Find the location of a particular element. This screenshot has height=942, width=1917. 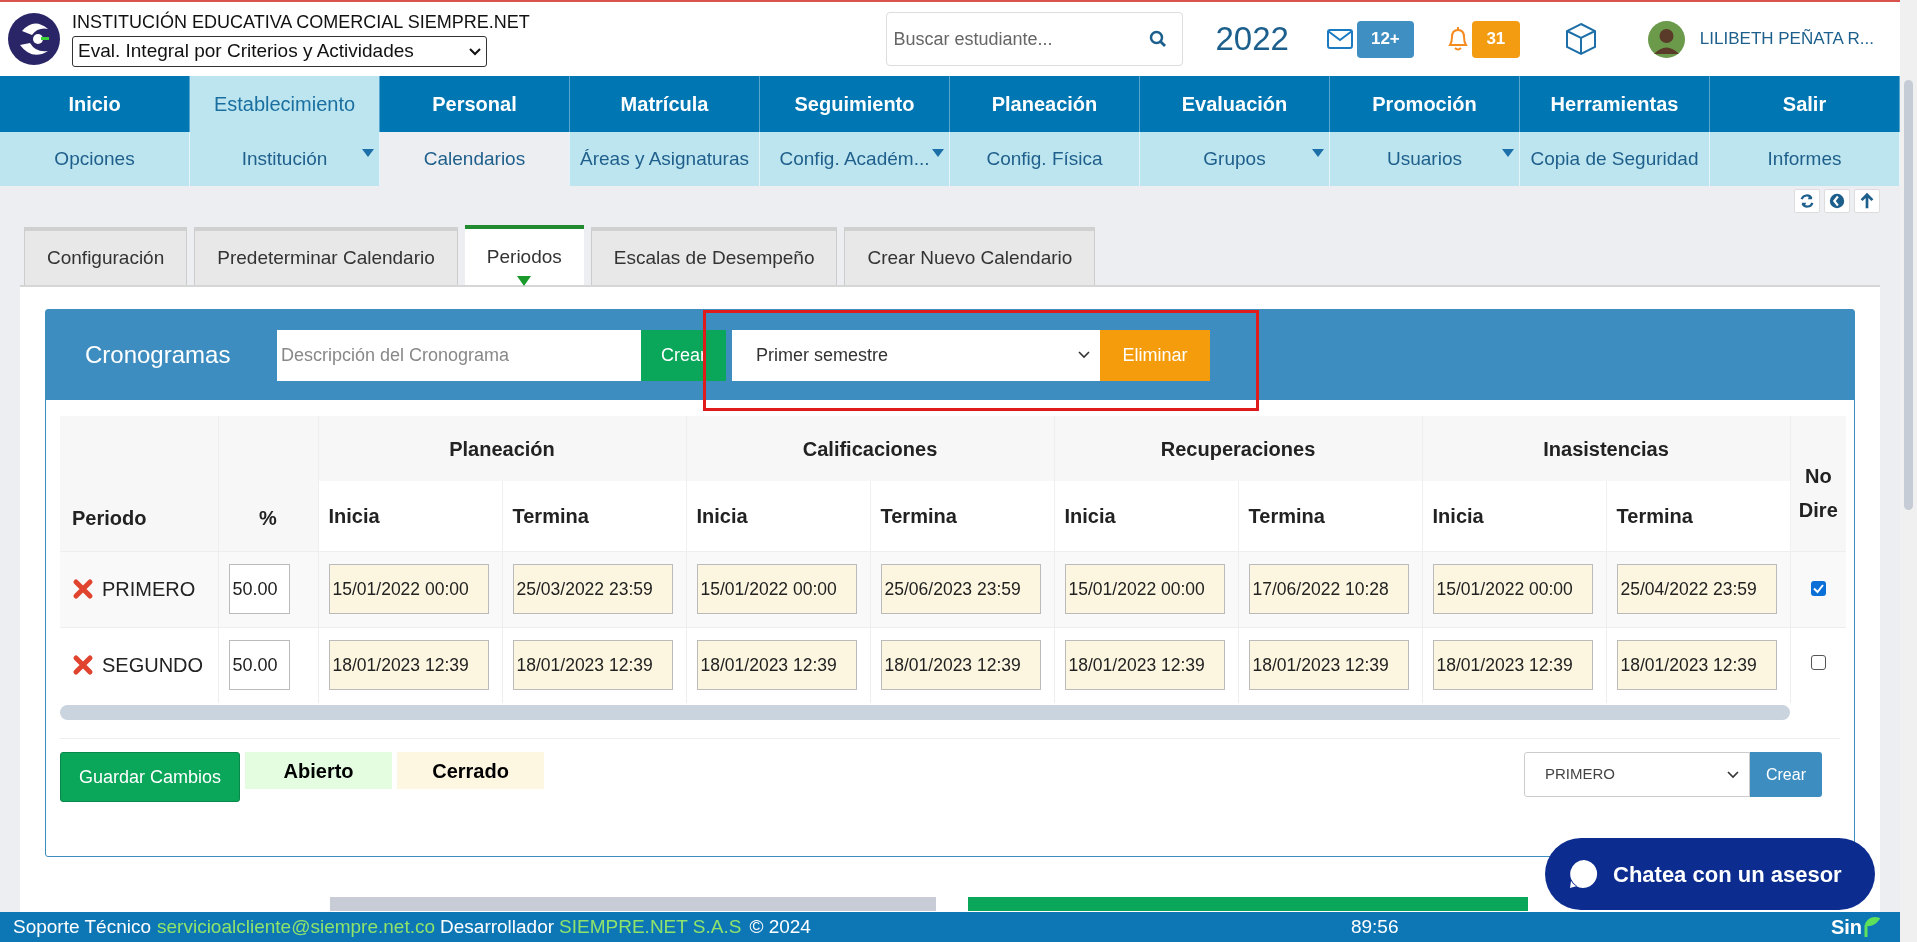

submenu-item: Opciones is located at coordinates (95, 159).